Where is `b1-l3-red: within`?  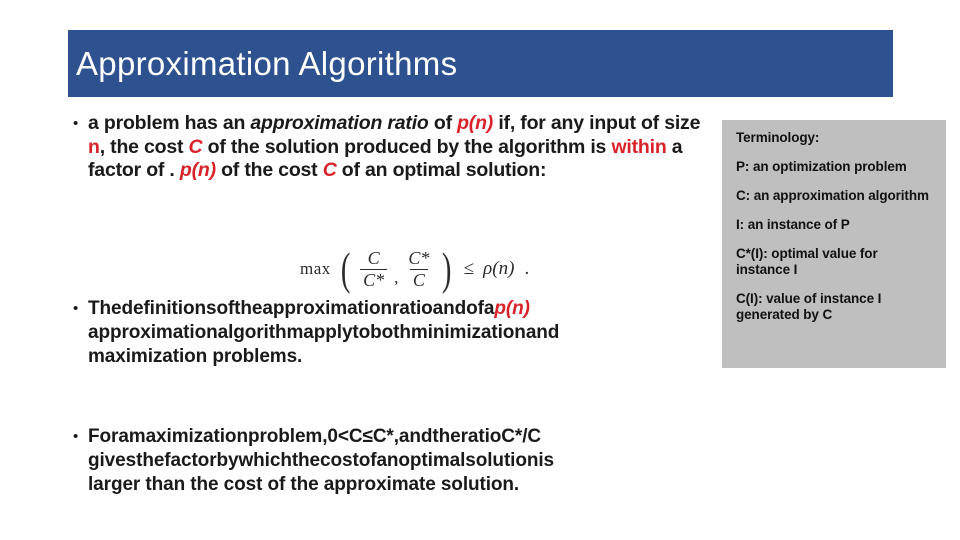 b1-l3-red: within is located at coordinates (639, 146).